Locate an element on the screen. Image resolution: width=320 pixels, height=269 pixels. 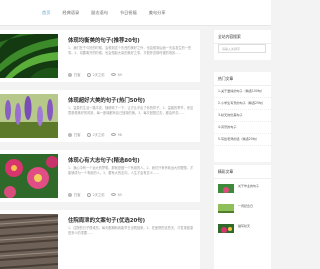
featured-article-link: 关于毕业的句子 is located at coordinates (248, 186).